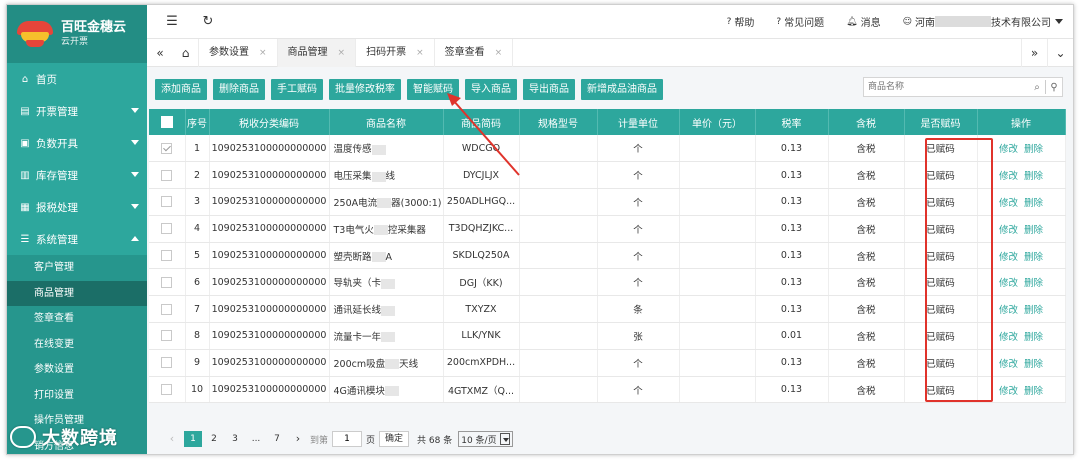  What do you see at coordinates (983, 21) in the screenshot?
I see `user-menu: ☺ 河南 技术有限公司` at bounding box center [983, 21].